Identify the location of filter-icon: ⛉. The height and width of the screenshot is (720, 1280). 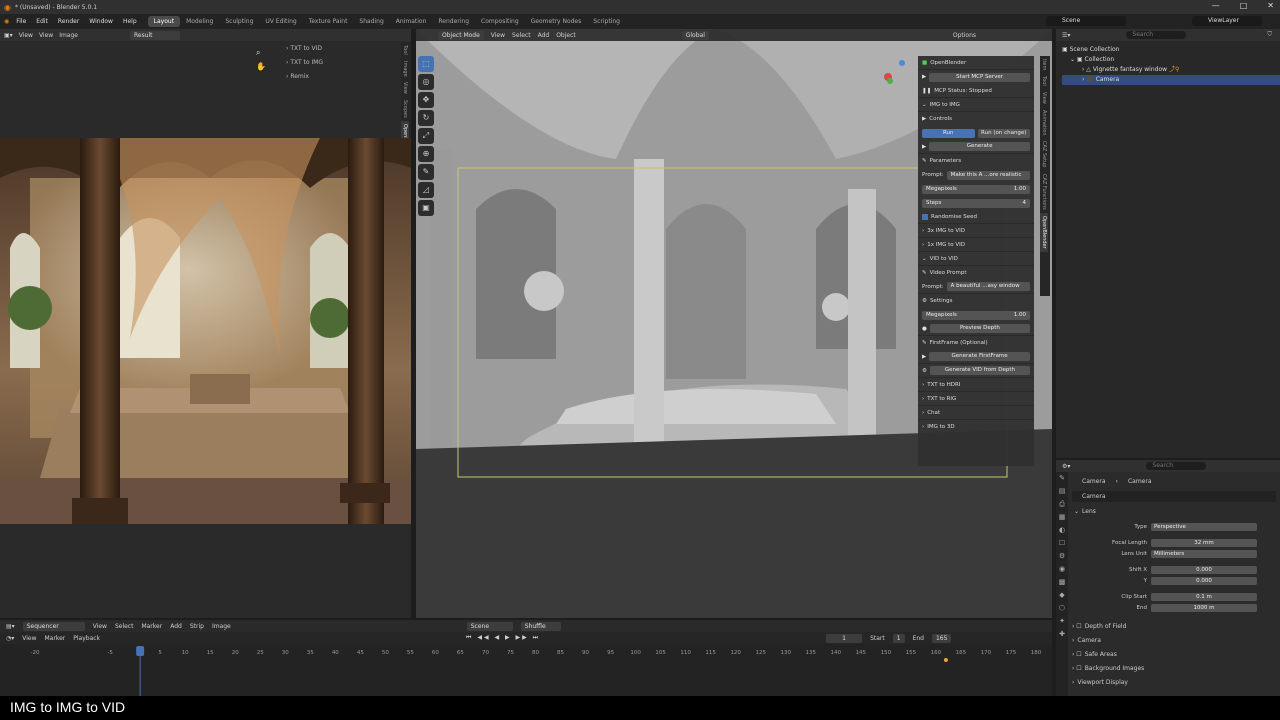
(1269, 35).